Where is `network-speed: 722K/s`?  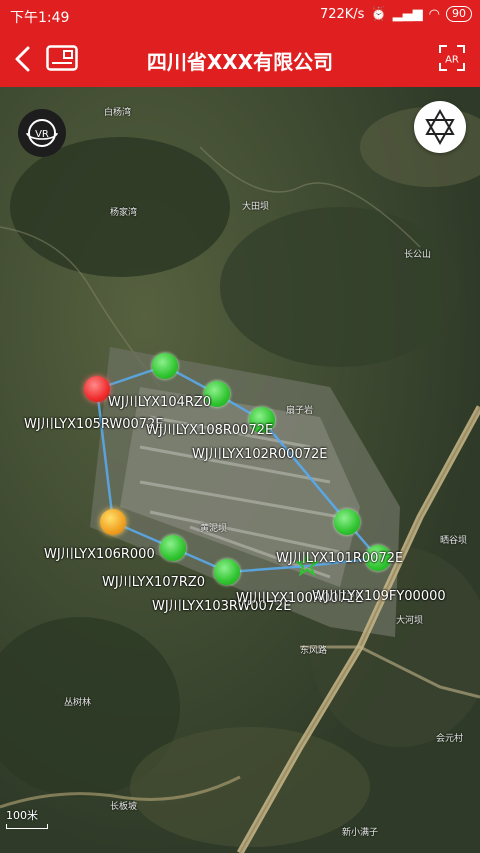
network-speed: 722K/s is located at coordinates (342, 14).